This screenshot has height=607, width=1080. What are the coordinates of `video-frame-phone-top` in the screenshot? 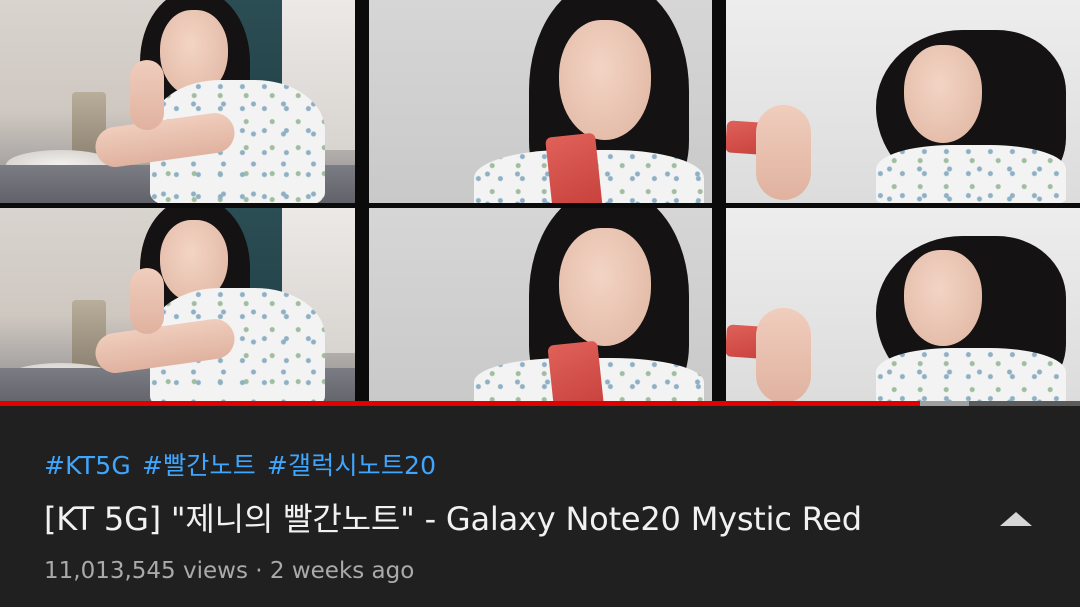 It's located at (540, 101).